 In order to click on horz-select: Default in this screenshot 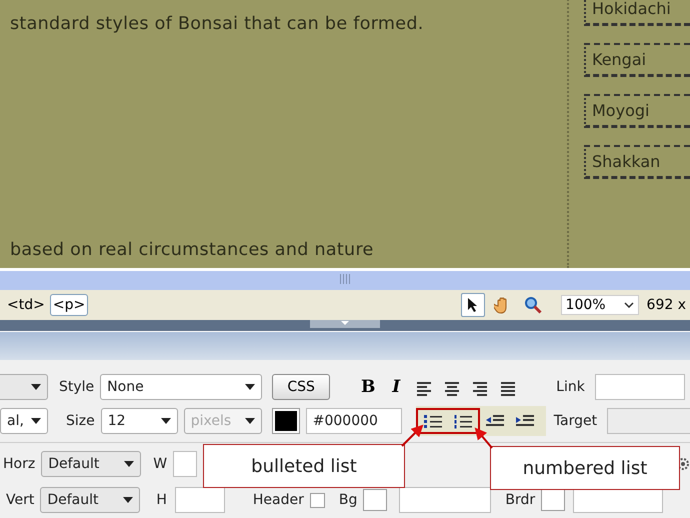, I will do `click(91, 464)`.